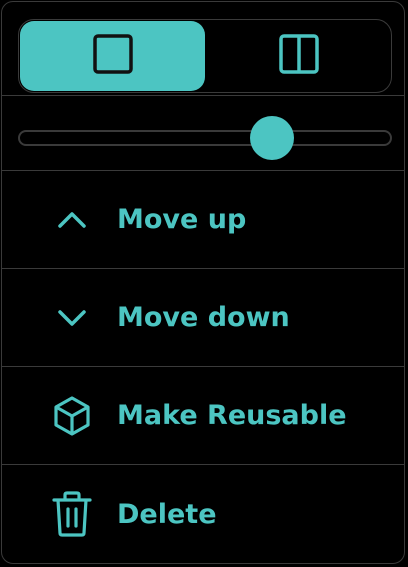 Image resolution: width=408 pixels, height=567 pixels. I want to click on split-layout-button, so click(298, 56).